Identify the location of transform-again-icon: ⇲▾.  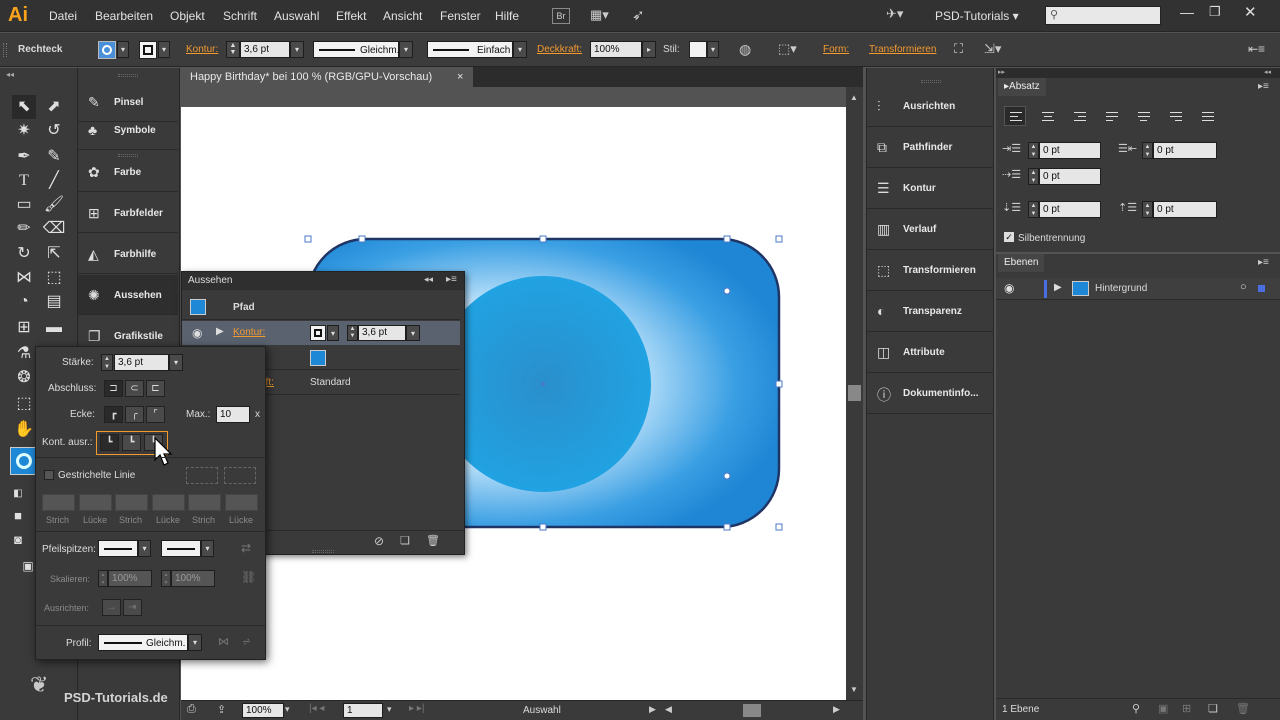
(992, 49).